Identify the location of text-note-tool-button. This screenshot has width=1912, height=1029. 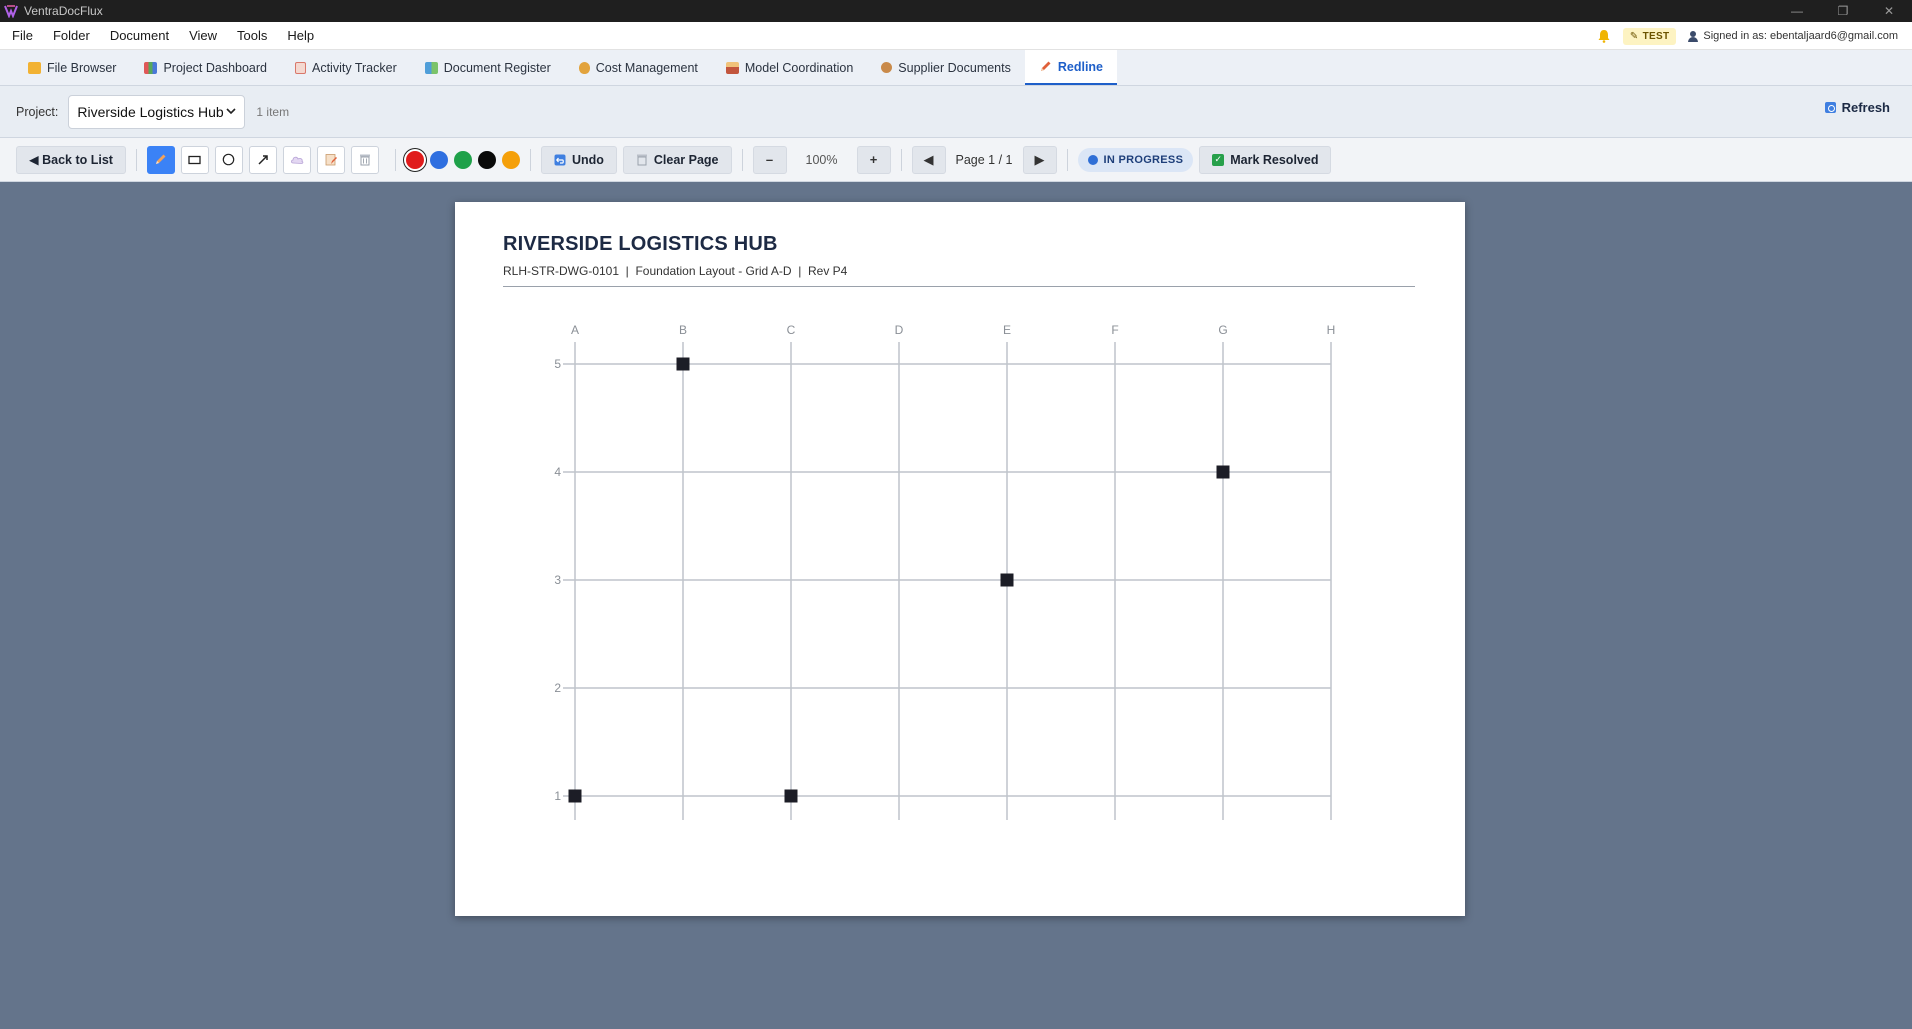
(330, 159).